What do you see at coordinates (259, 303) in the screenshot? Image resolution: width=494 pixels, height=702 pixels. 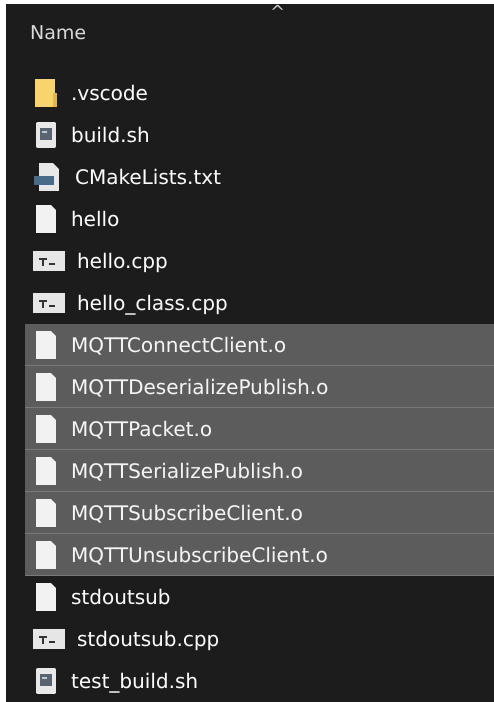 I see `file-row: hello_class.cpp` at bounding box center [259, 303].